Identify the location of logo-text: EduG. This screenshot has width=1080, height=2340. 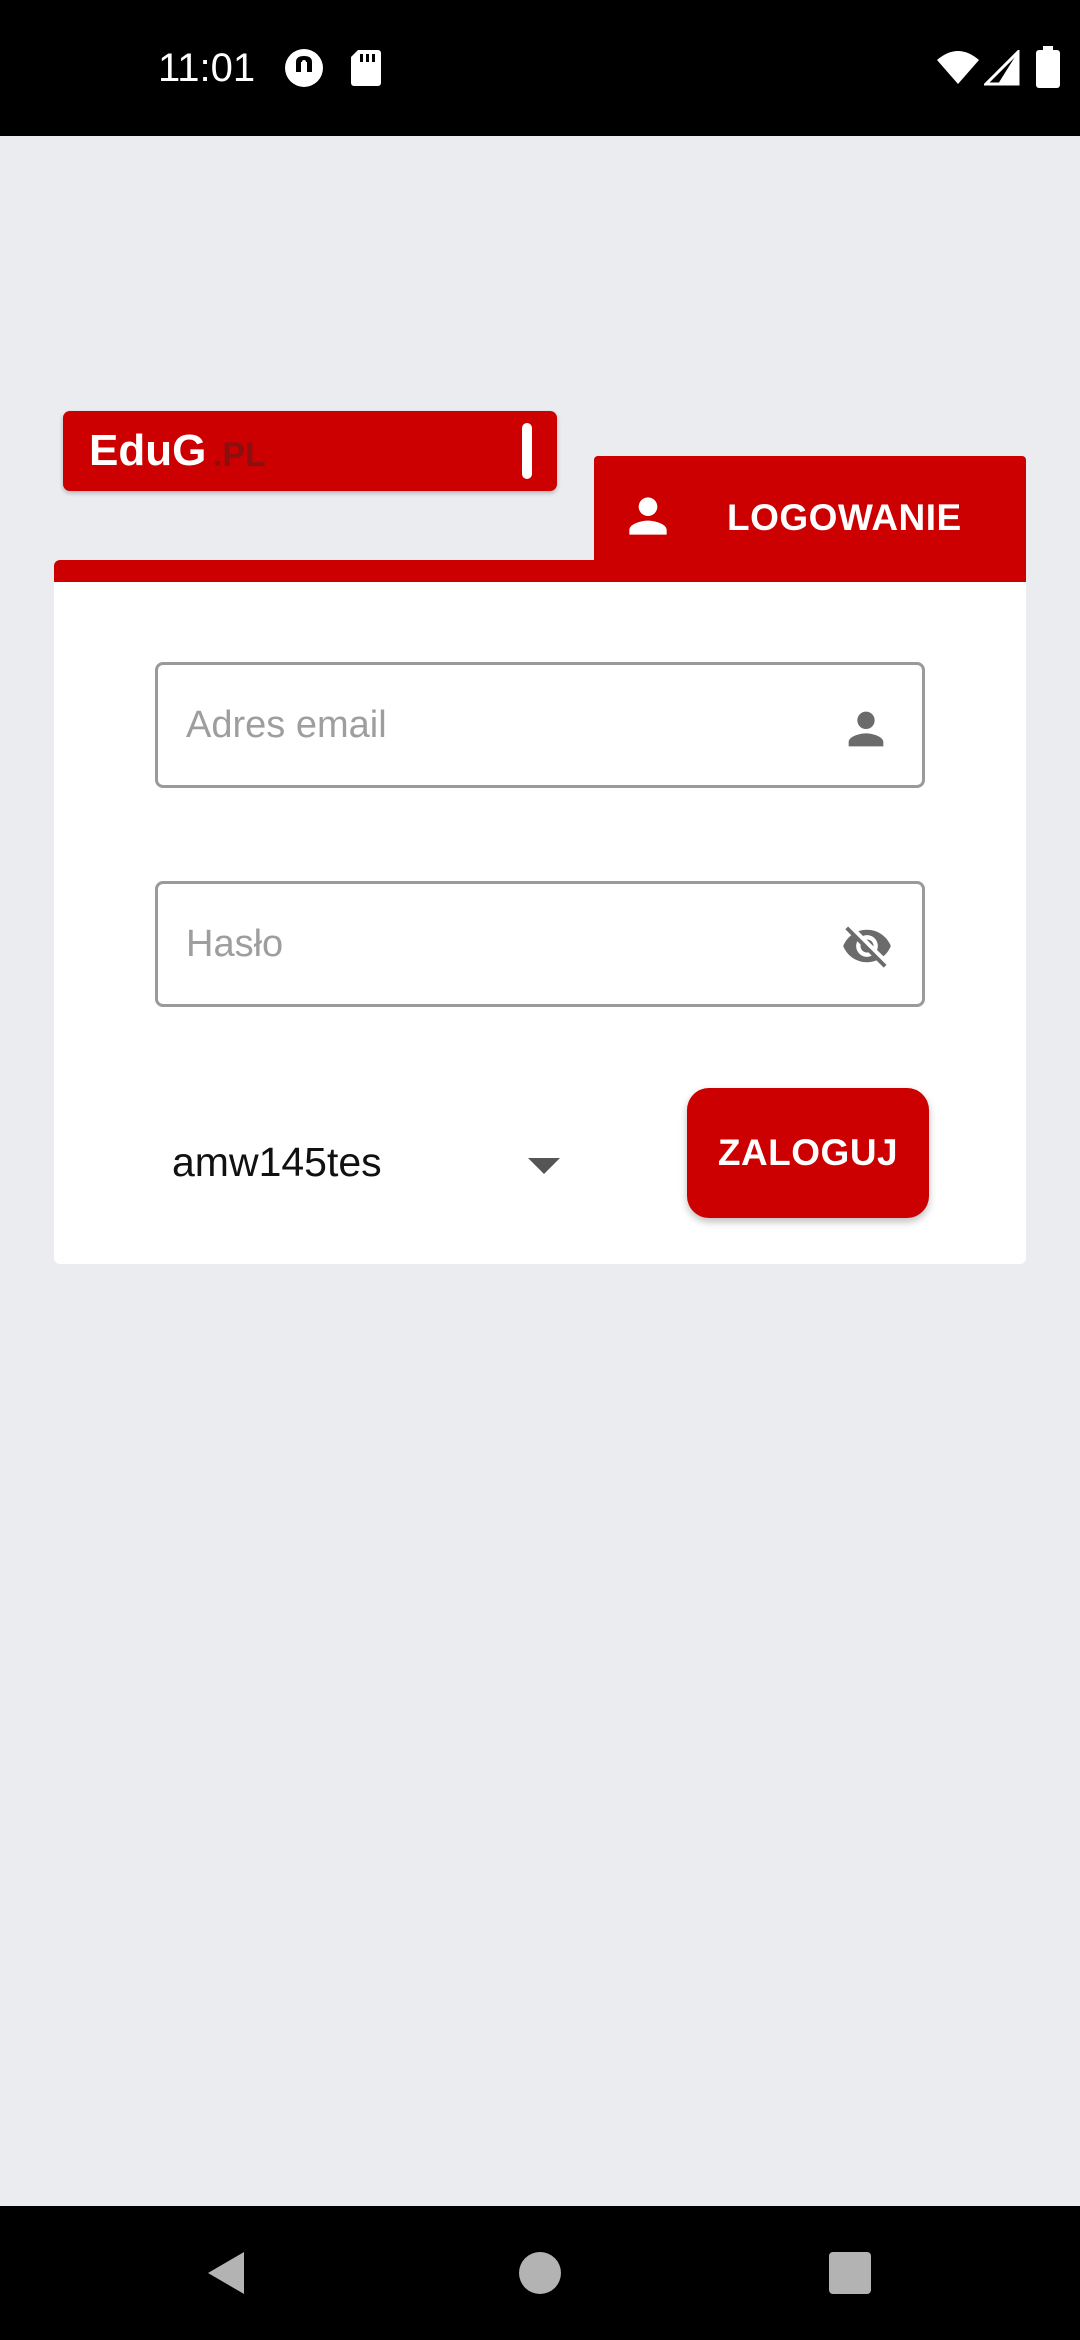
(148, 450).